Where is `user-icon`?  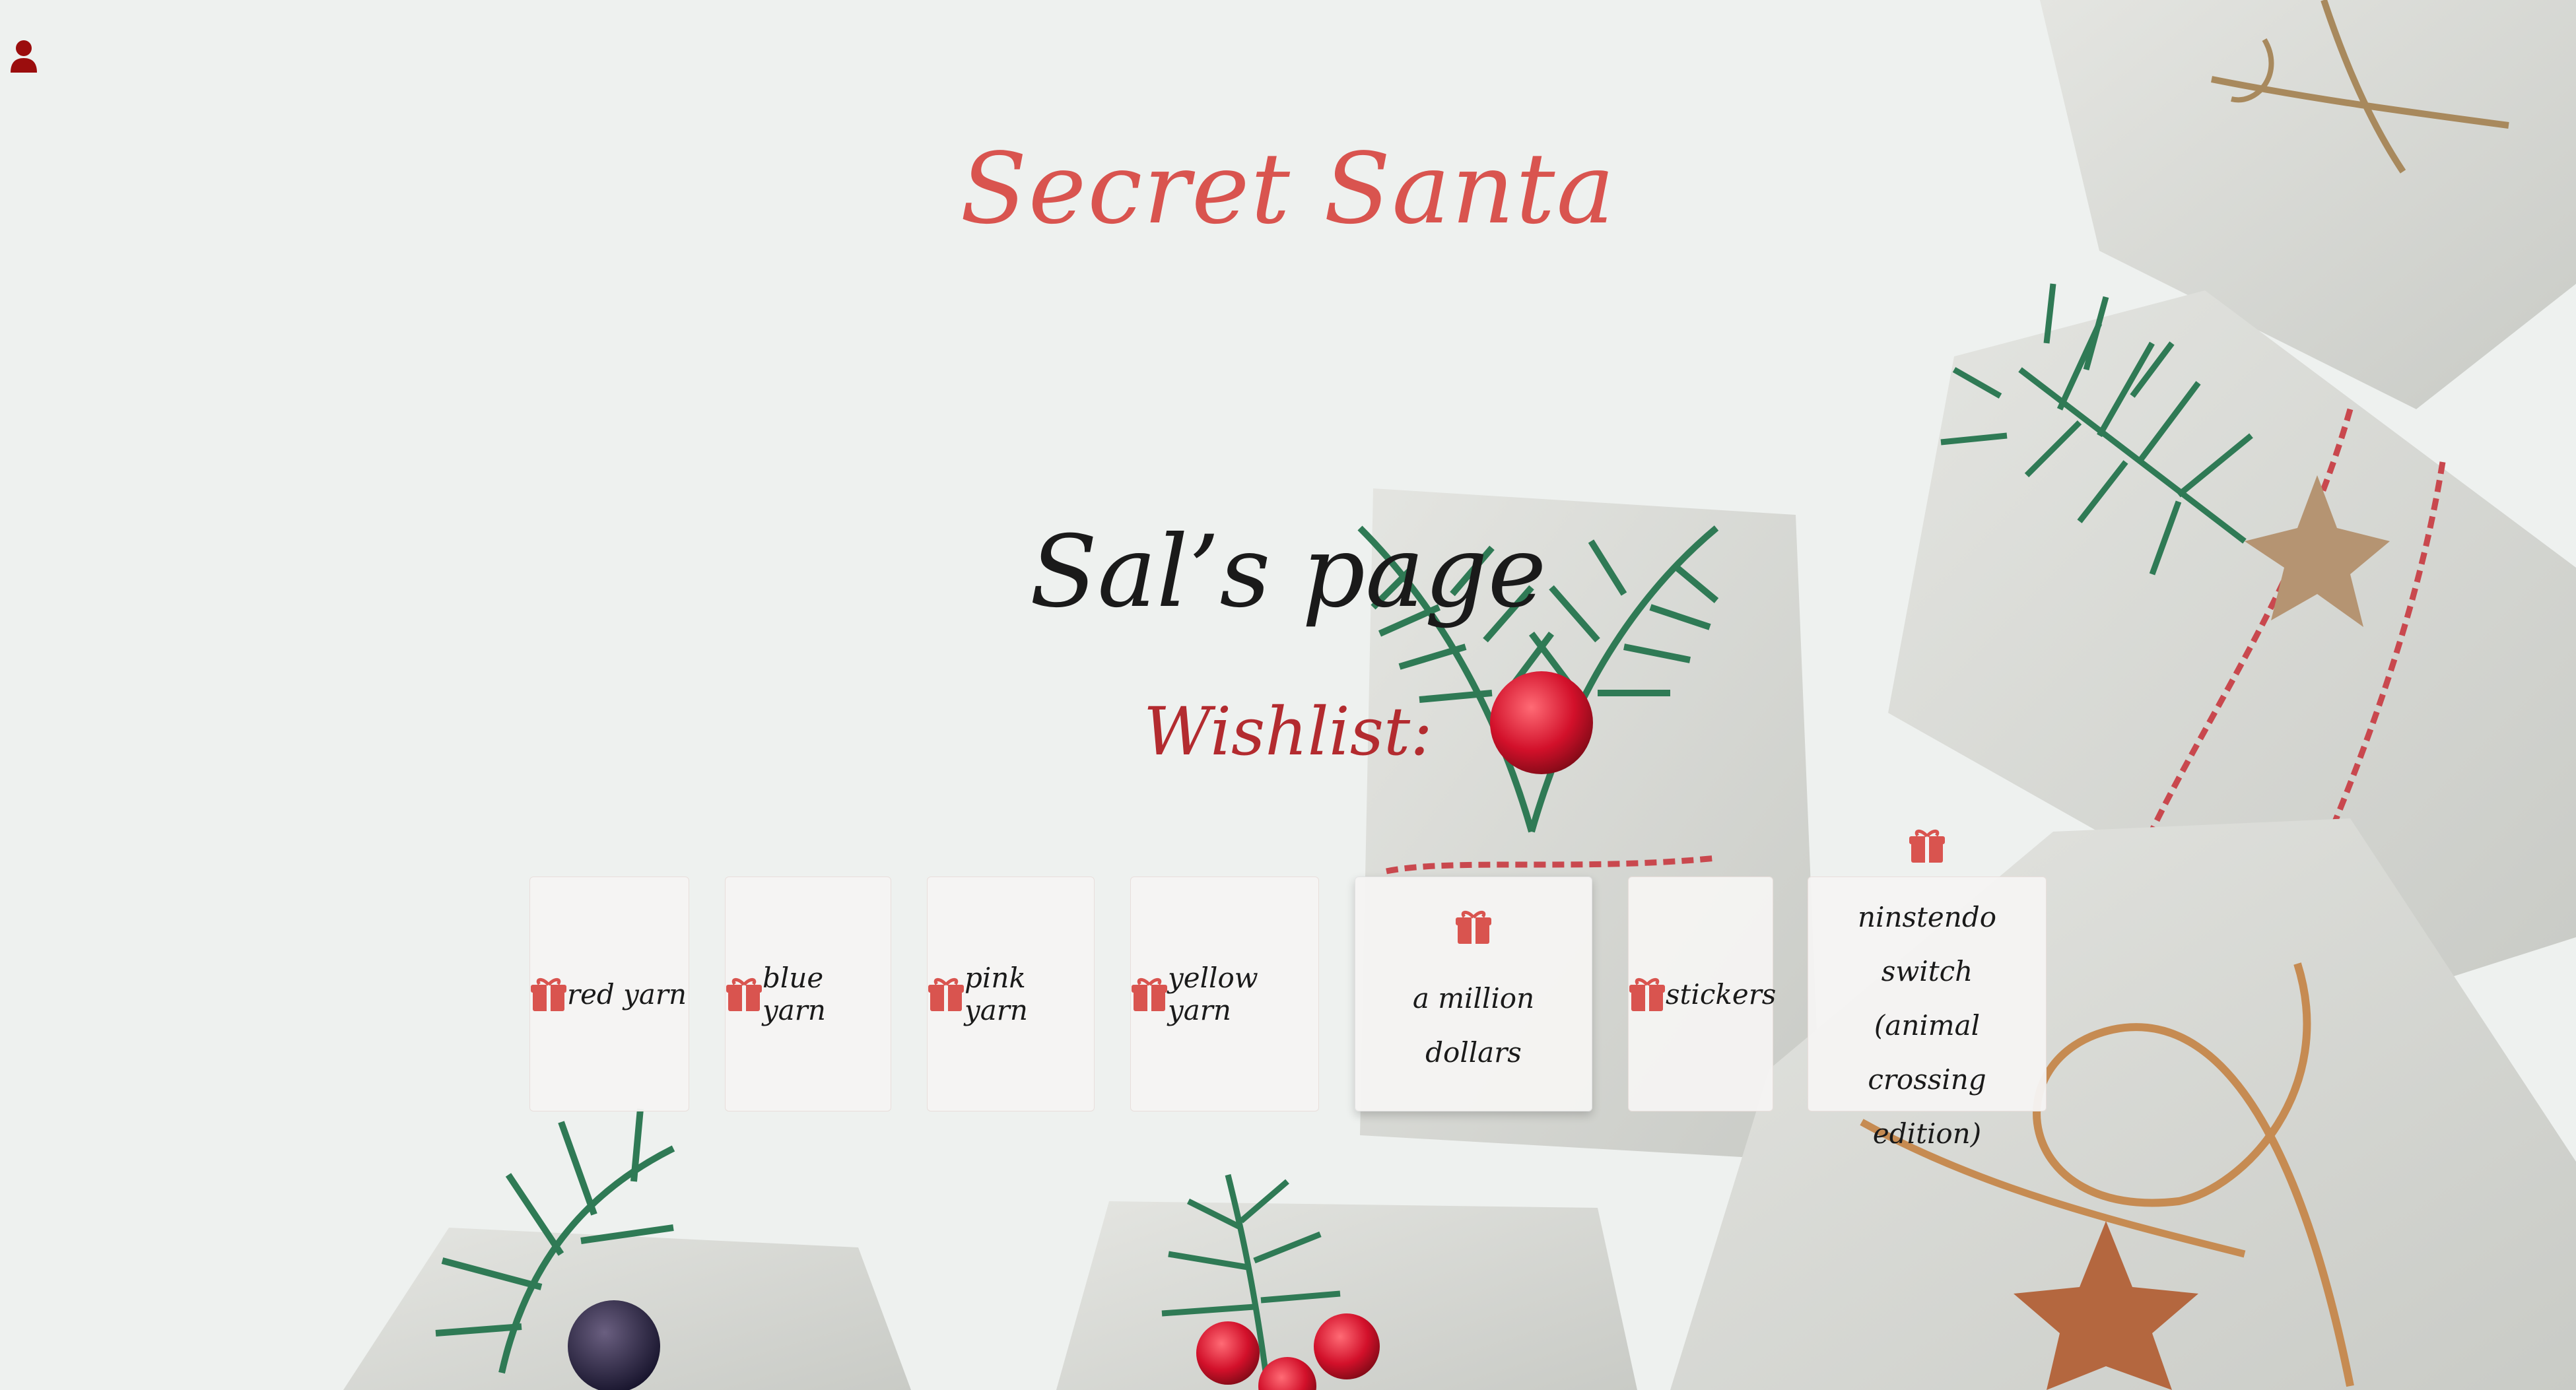
user-icon is located at coordinates (24, 57).